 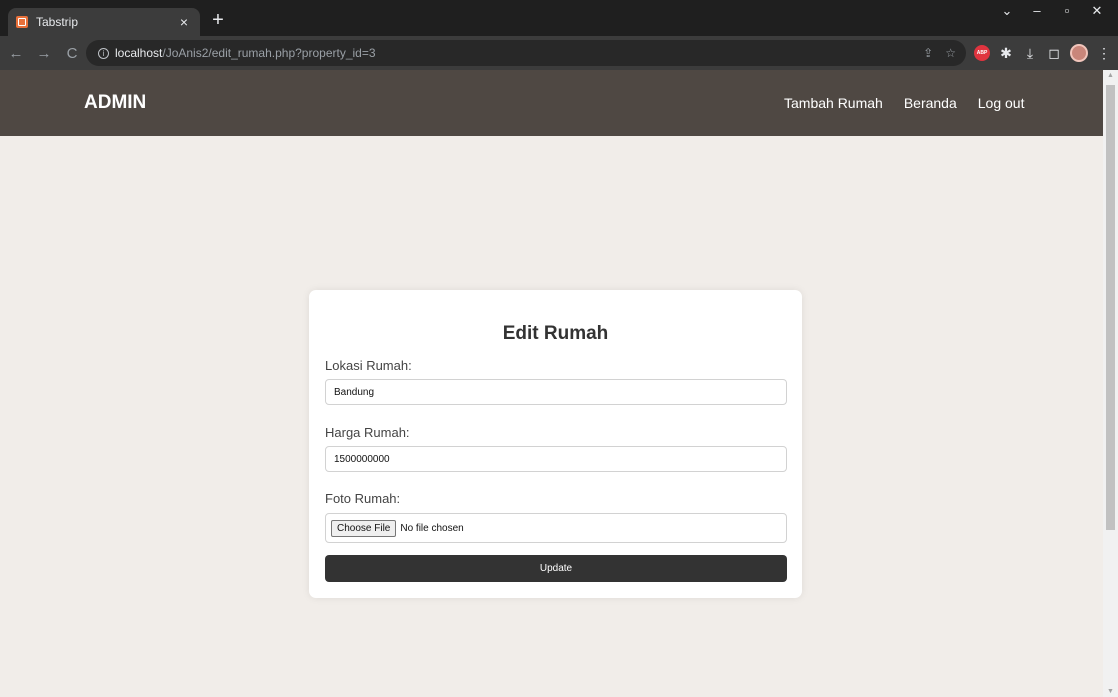 What do you see at coordinates (269, 53) in the screenshot?
I see `url-path: /JoAnis2/edit_rumah.php?property_id=3` at bounding box center [269, 53].